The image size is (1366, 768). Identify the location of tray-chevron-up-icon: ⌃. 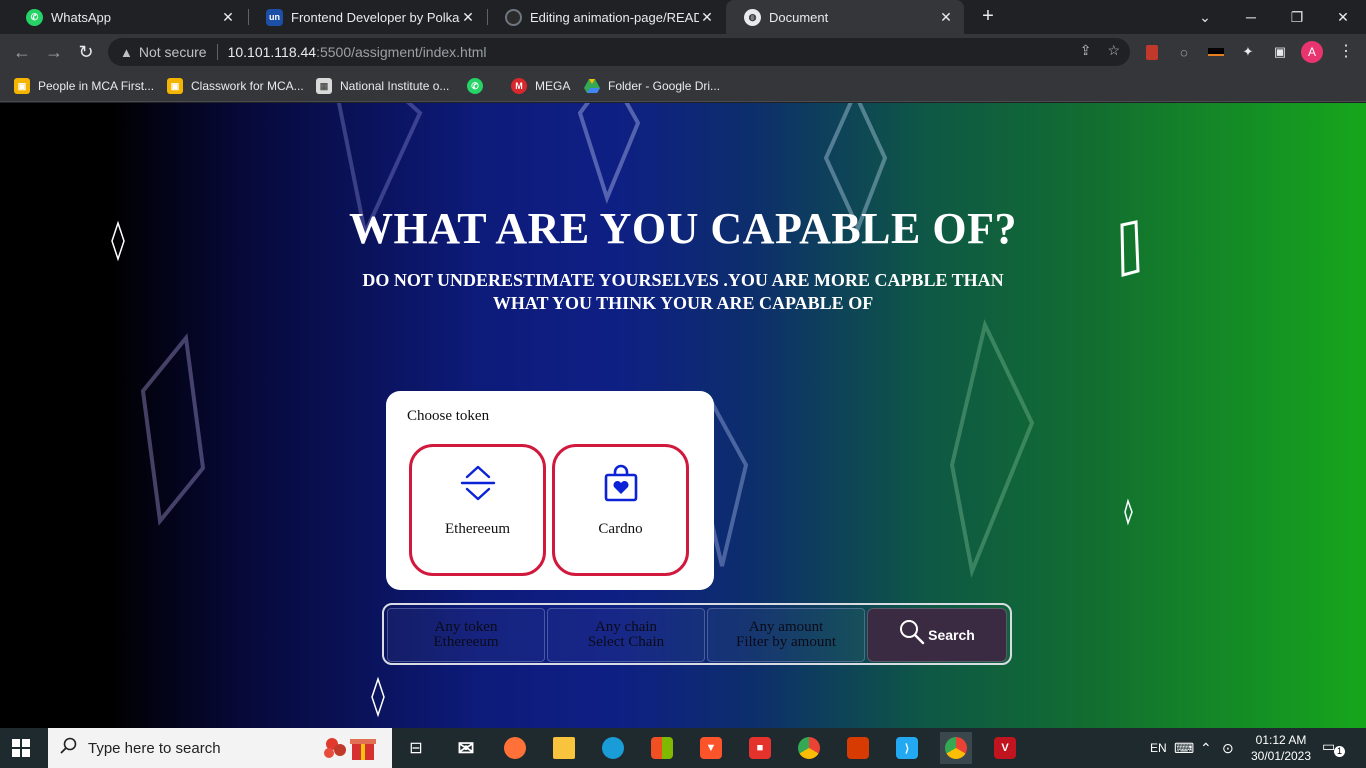
(1206, 748).